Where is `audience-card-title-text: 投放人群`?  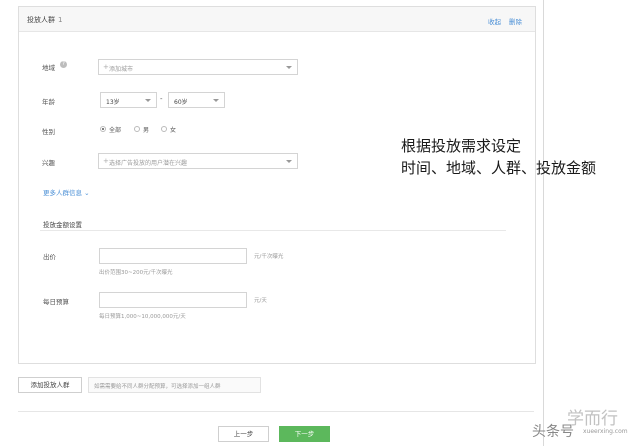 audience-card-title-text: 投放人群 is located at coordinates (41, 20).